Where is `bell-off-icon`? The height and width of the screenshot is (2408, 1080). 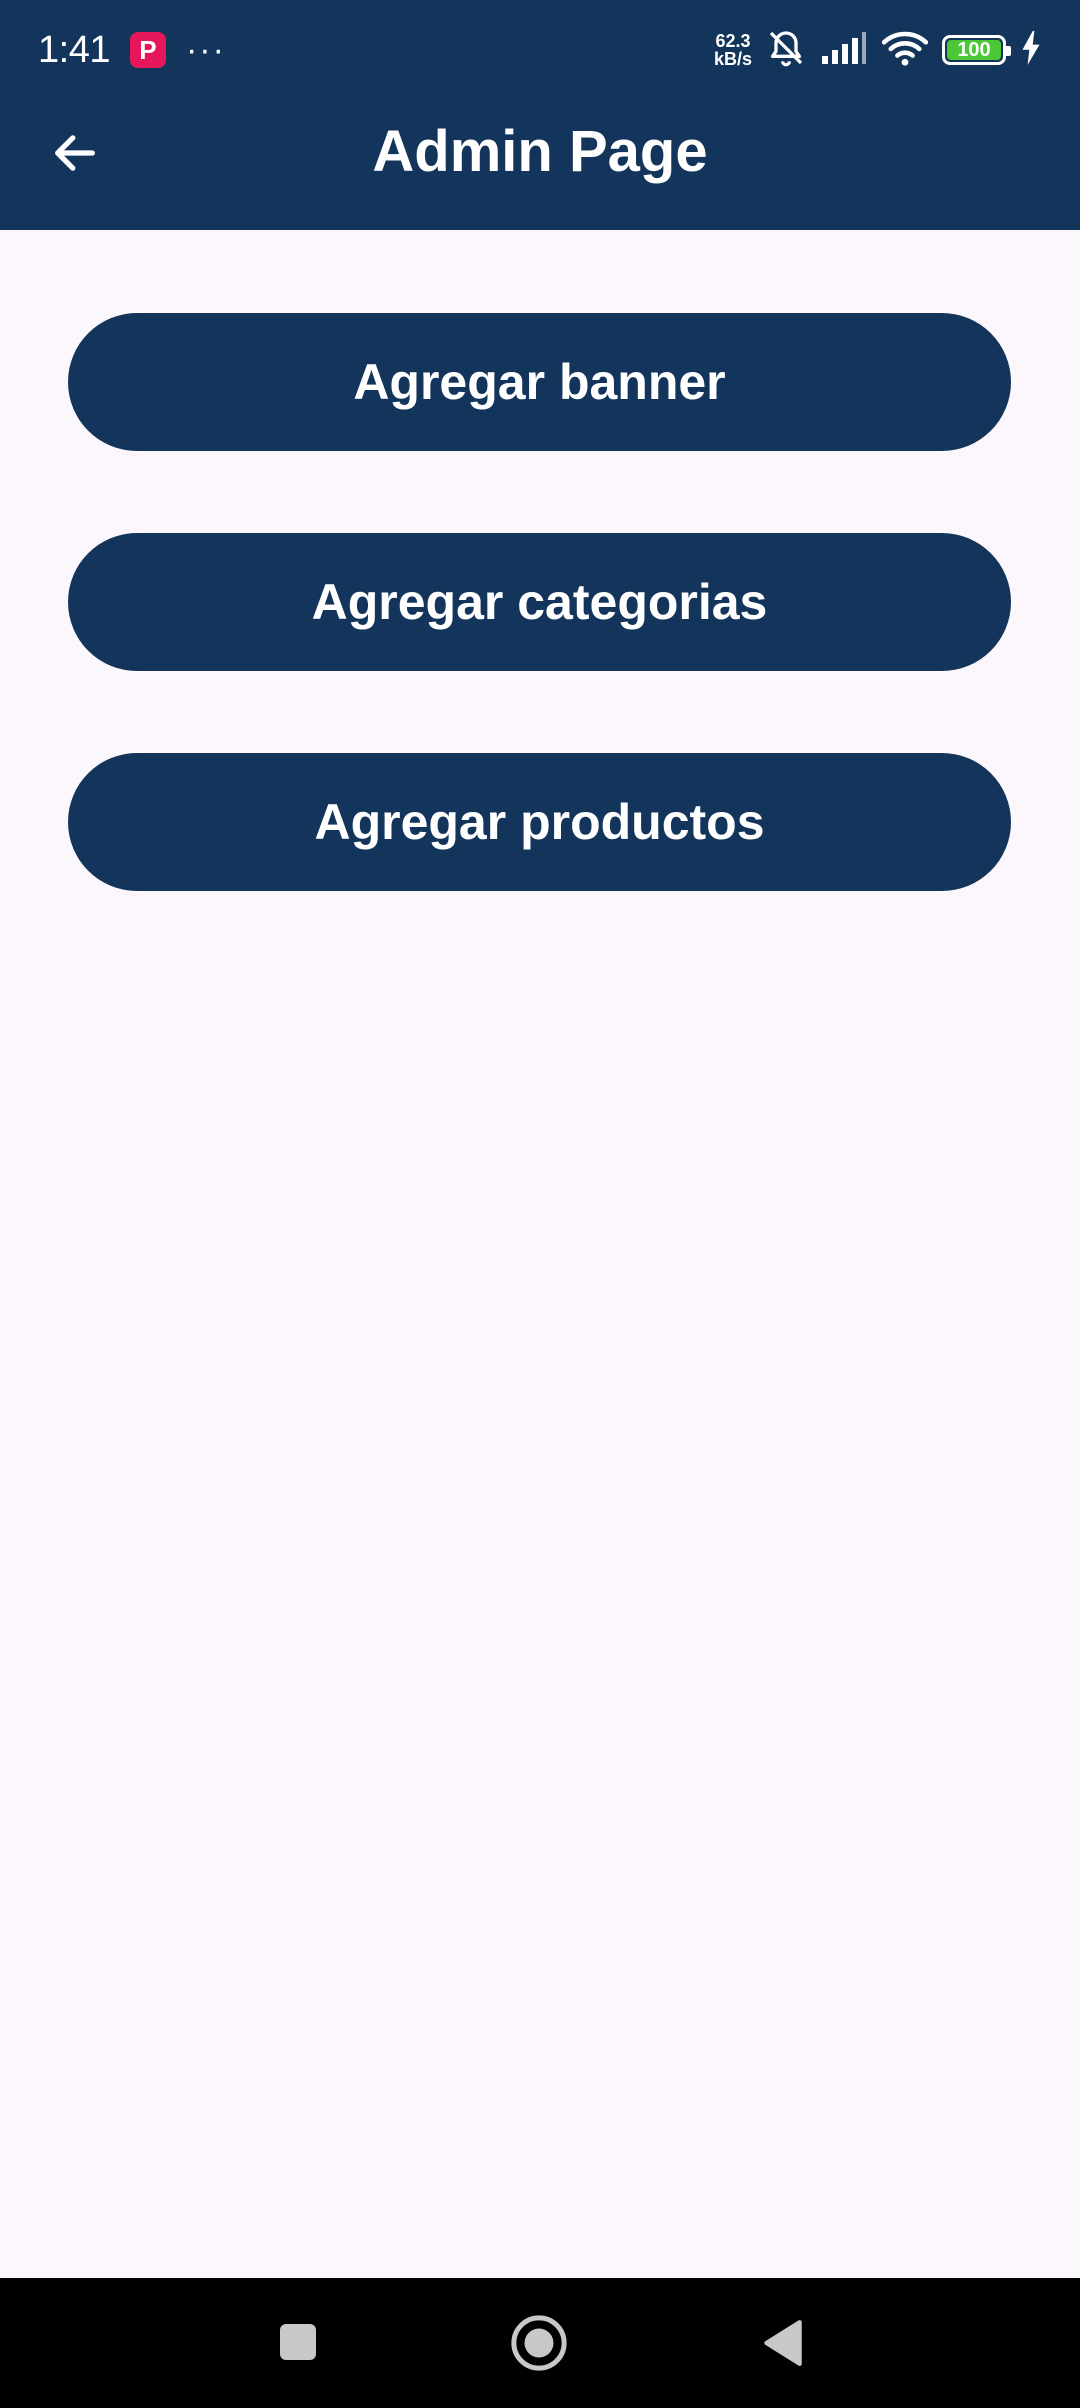 bell-off-icon is located at coordinates (786, 50).